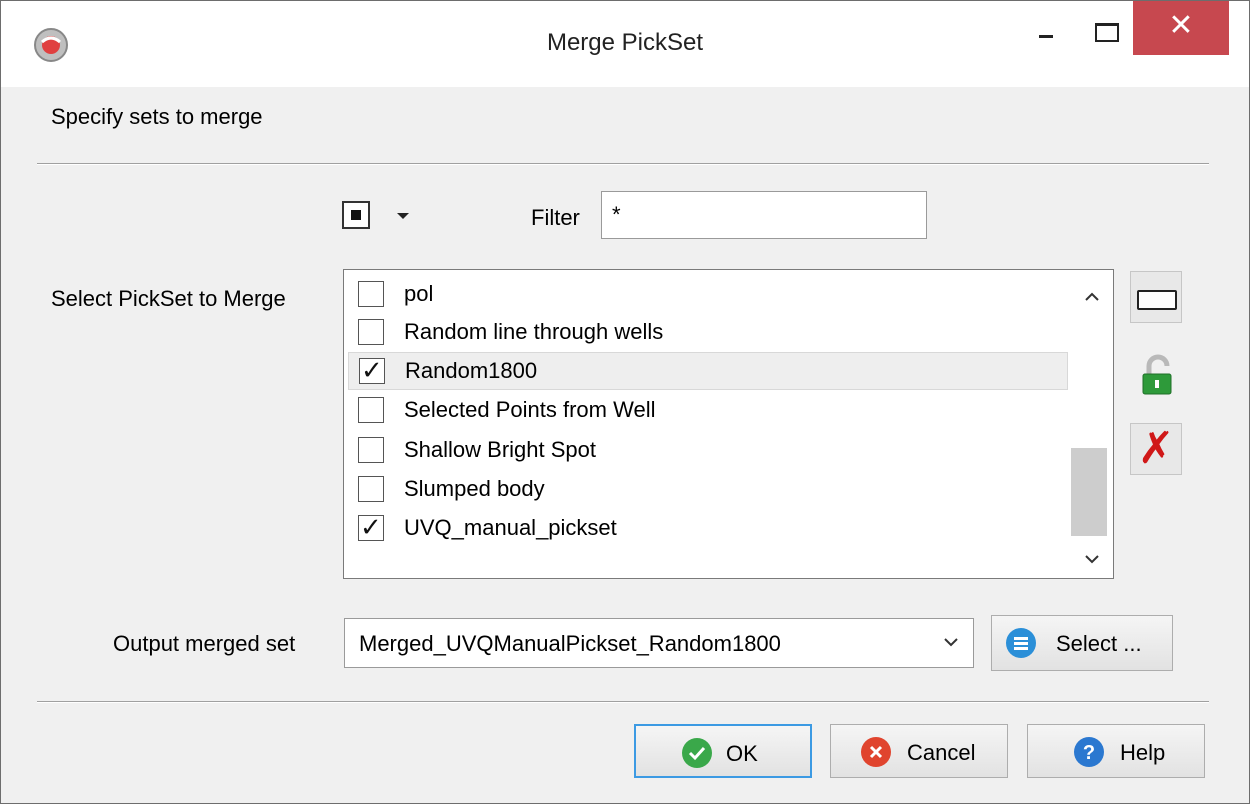  I want to click on output-set-value: Merged_UVQManualPickset_Random1800, so click(570, 643).